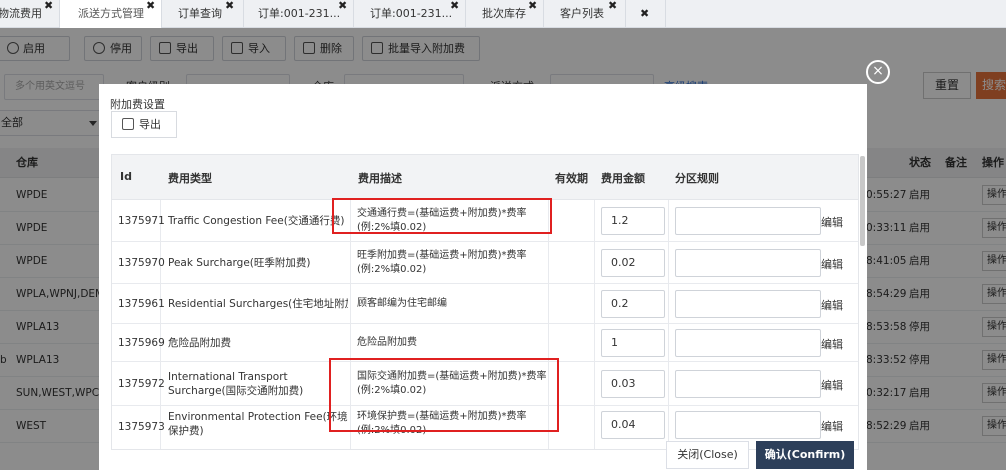  I want to click on row-id: 1375970, so click(141, 263).